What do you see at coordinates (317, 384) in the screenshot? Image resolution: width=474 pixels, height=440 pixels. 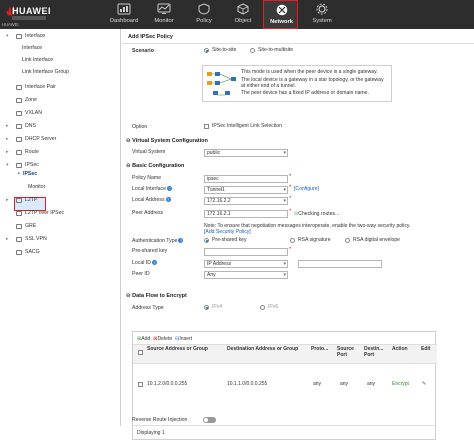 I see `cell-protocol: any` at bounding box center [317, 384].